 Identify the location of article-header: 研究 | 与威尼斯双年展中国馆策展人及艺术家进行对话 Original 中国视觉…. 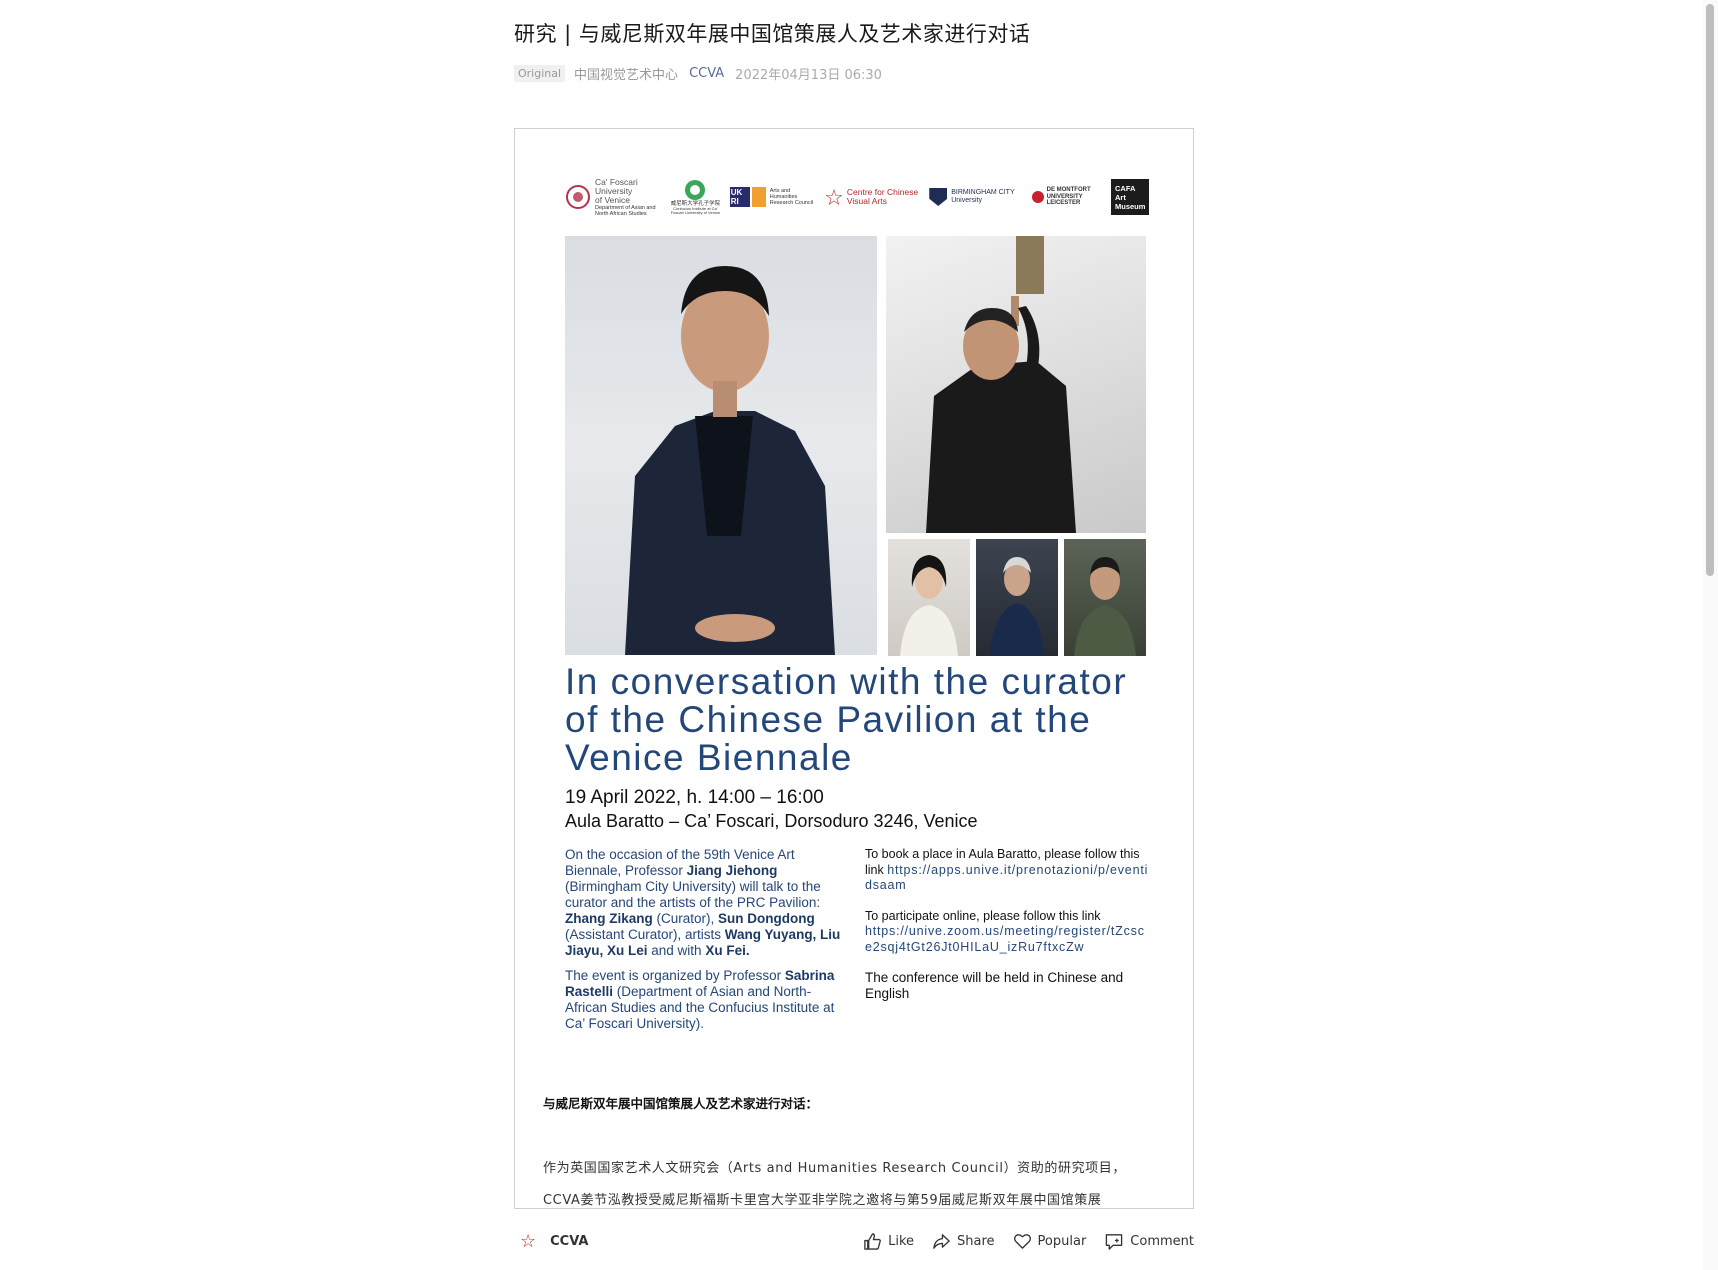
(854, 50).